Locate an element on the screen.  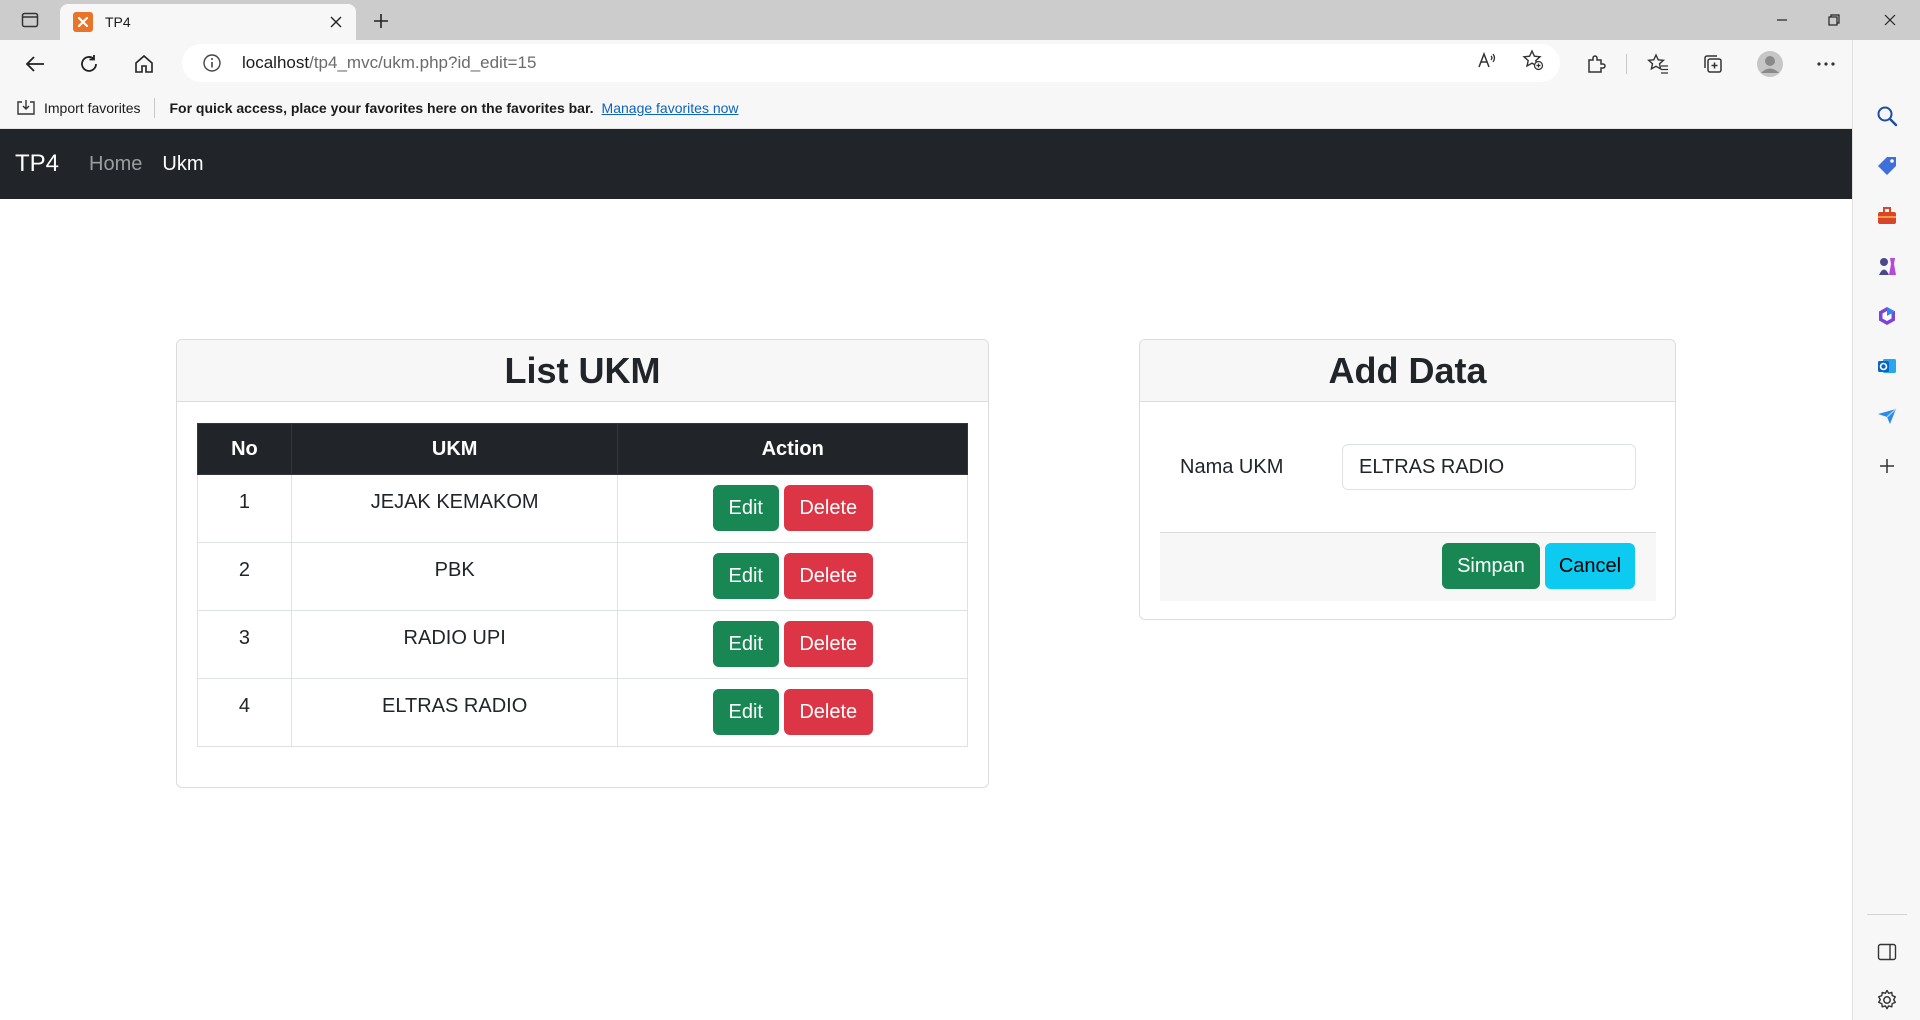
url-path: /tp4_mvc/ukm.php?id_edit=15 is located at coordinates (423, 62).